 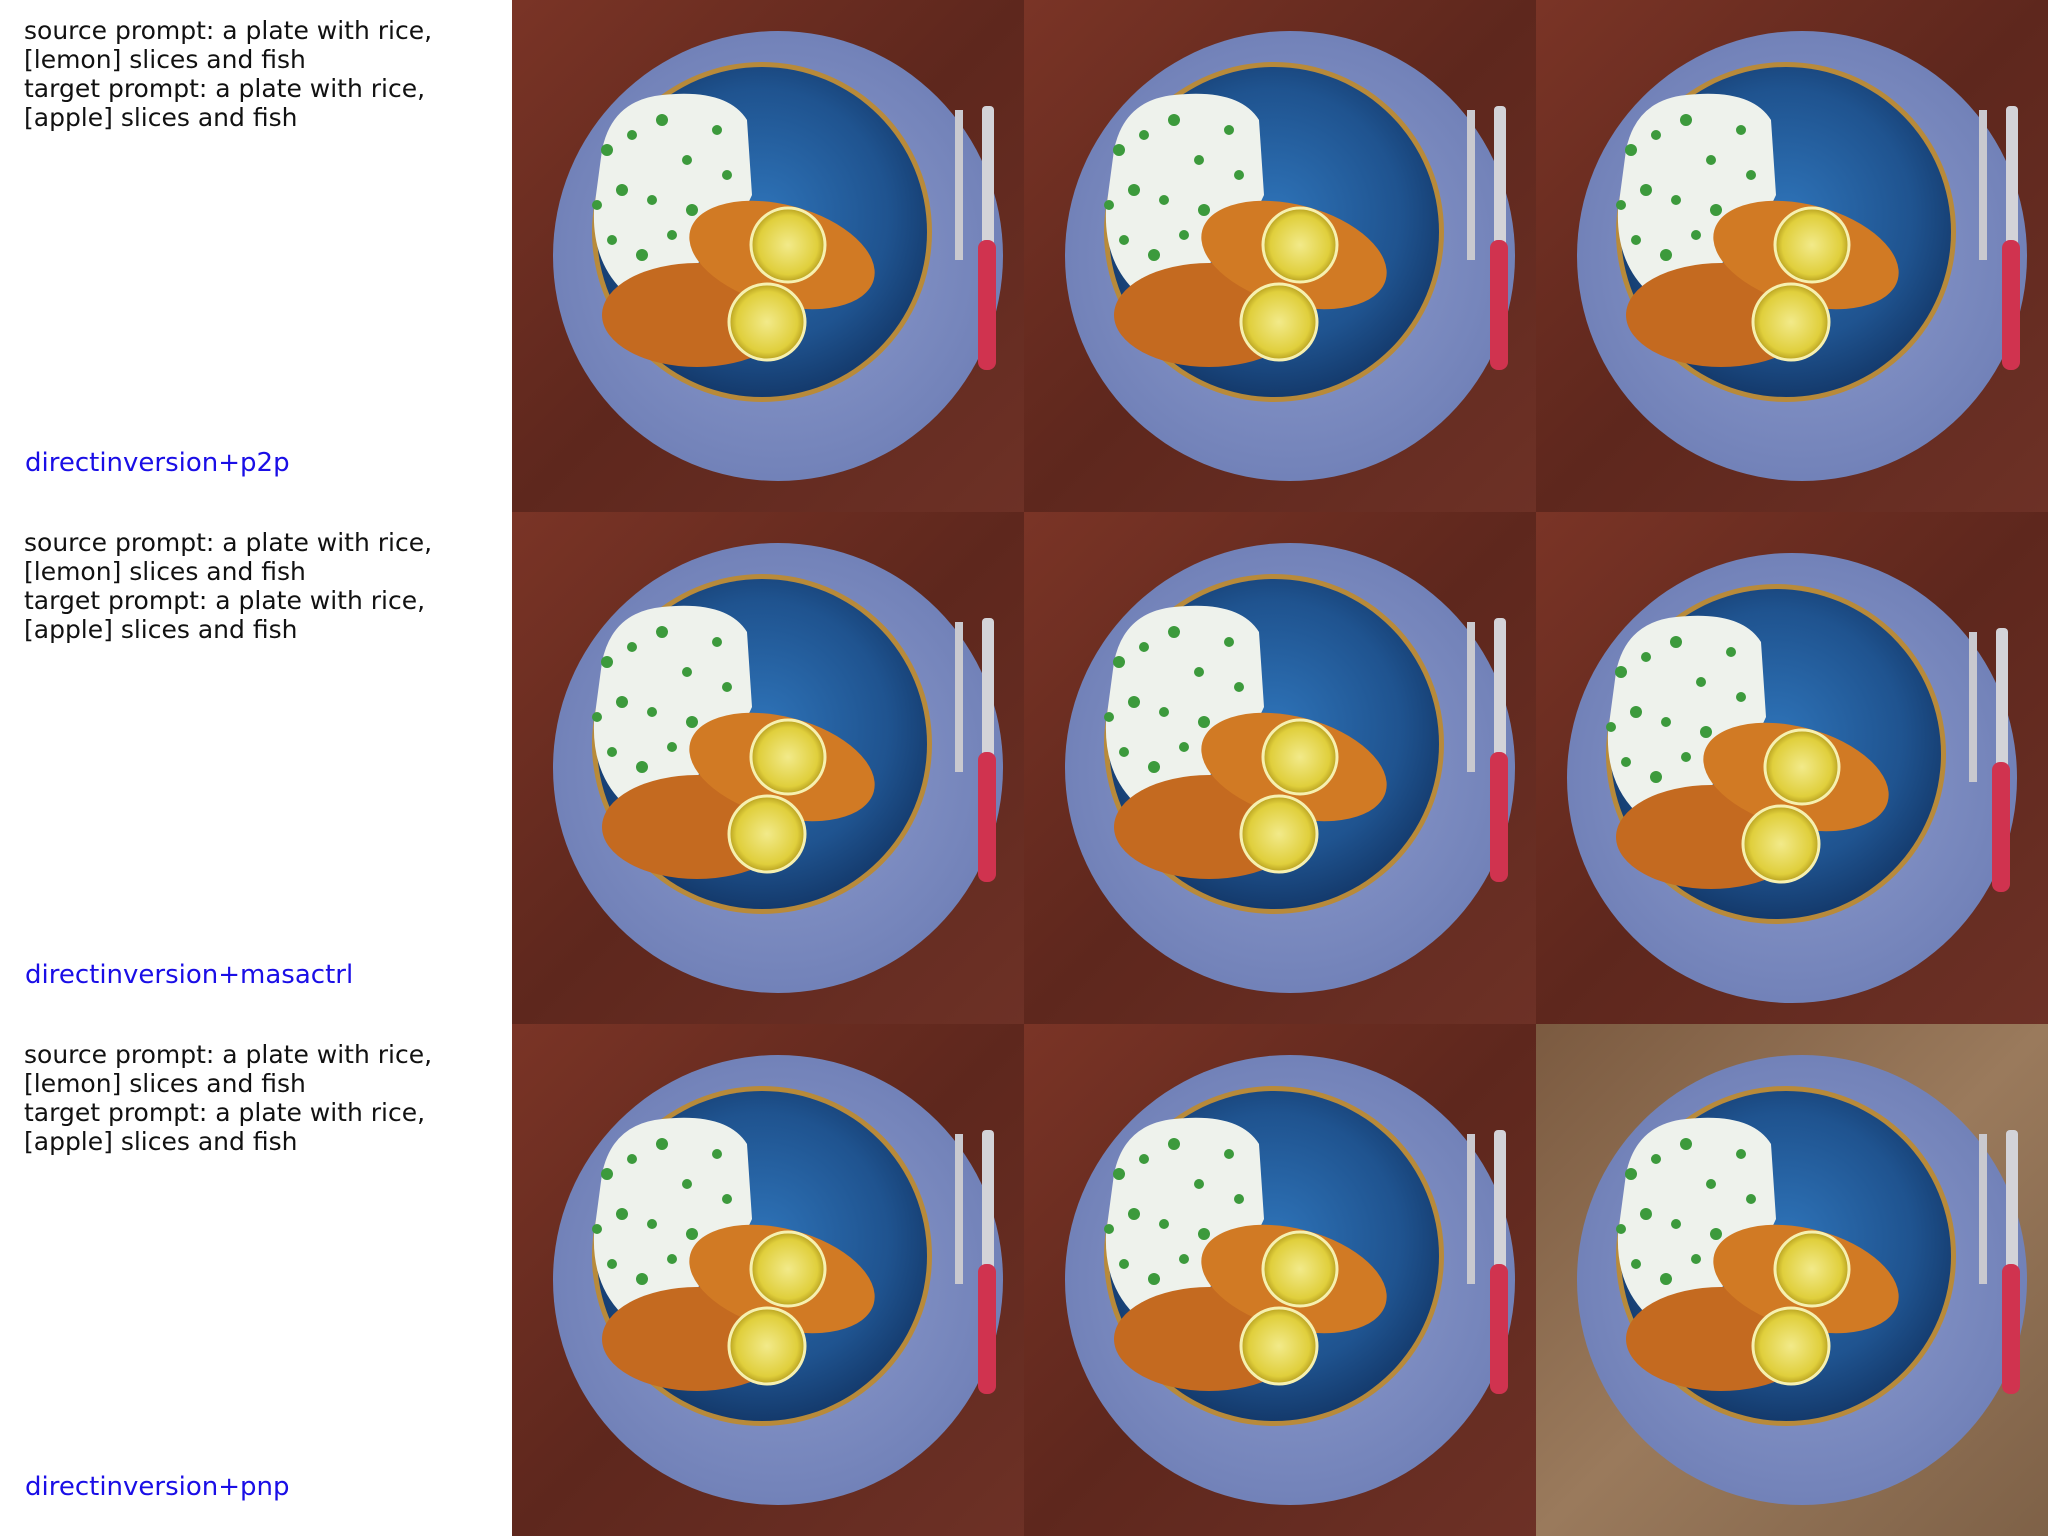 What do you see at coordinates (157, 1487) in the screenshot?
I see `method-label: directinversion+pnp` at bounding box center [157, 1487].